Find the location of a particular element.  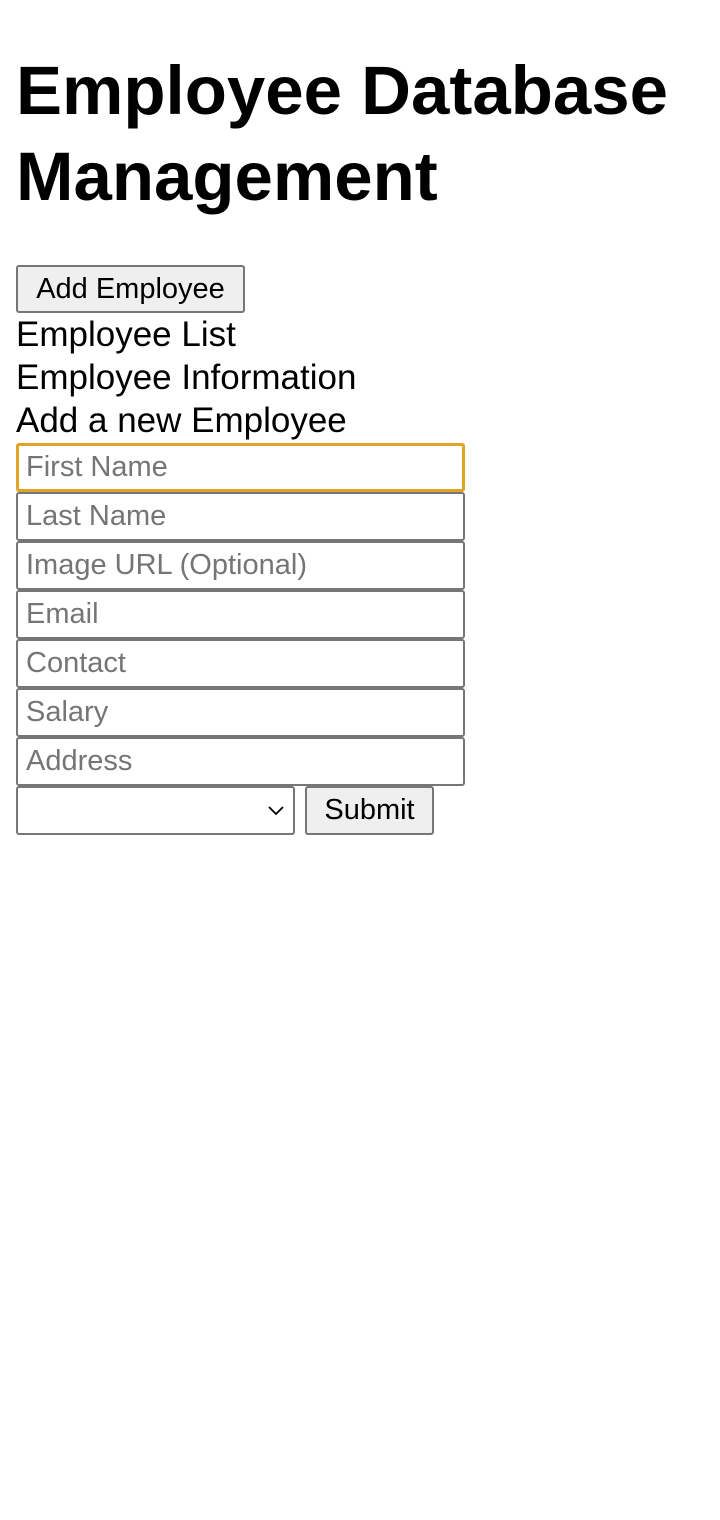

add-new-employee-heading: Add a new Employee is located at coordinates (181, 420).